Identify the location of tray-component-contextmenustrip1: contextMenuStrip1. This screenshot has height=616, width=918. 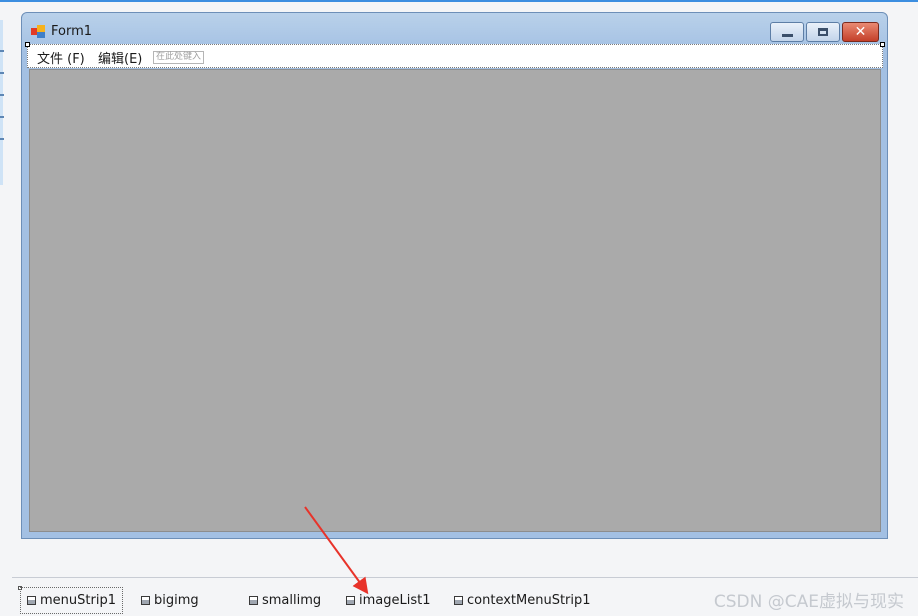
(522, 600).